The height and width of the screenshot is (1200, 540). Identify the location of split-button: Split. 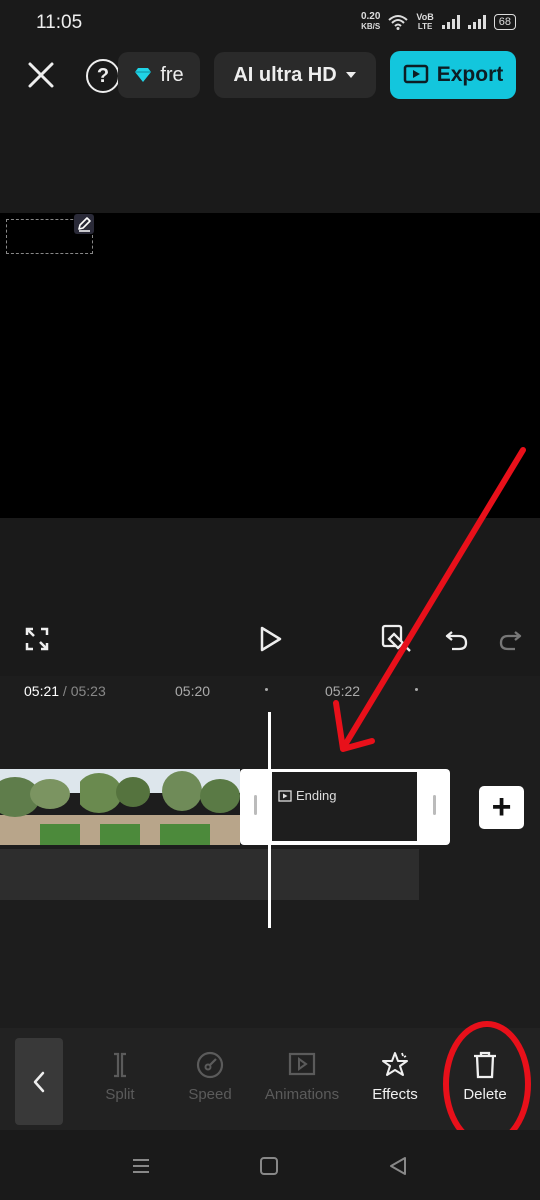
(120, 1076).